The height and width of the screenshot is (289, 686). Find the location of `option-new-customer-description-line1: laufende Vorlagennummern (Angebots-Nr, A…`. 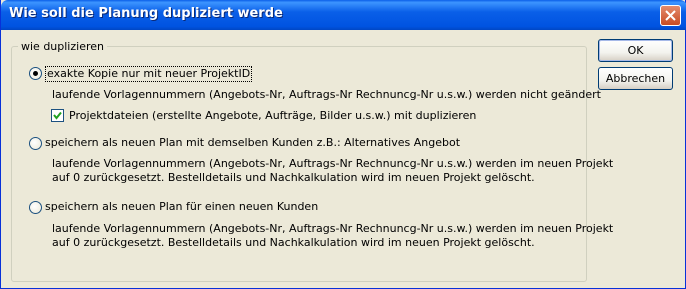

option-new-customer-description-line1: laufende Vorlagennummern (Angebots-Nr, A… is located at coordinates (333, 228).